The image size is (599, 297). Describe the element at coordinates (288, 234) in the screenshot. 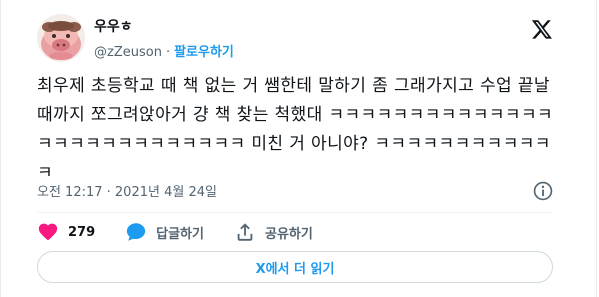

I see `share-label: 공유하기` at that location.